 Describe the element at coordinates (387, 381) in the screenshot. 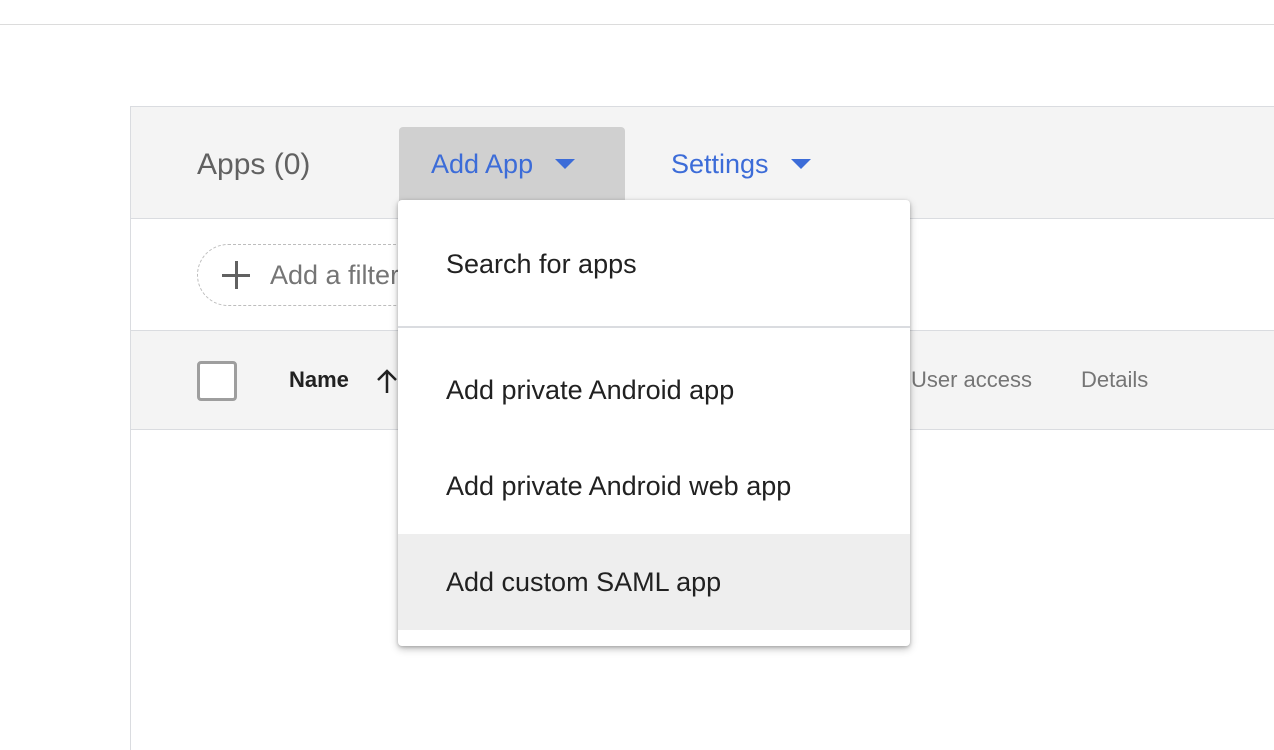

I see `arrow-up-icon` at that location.